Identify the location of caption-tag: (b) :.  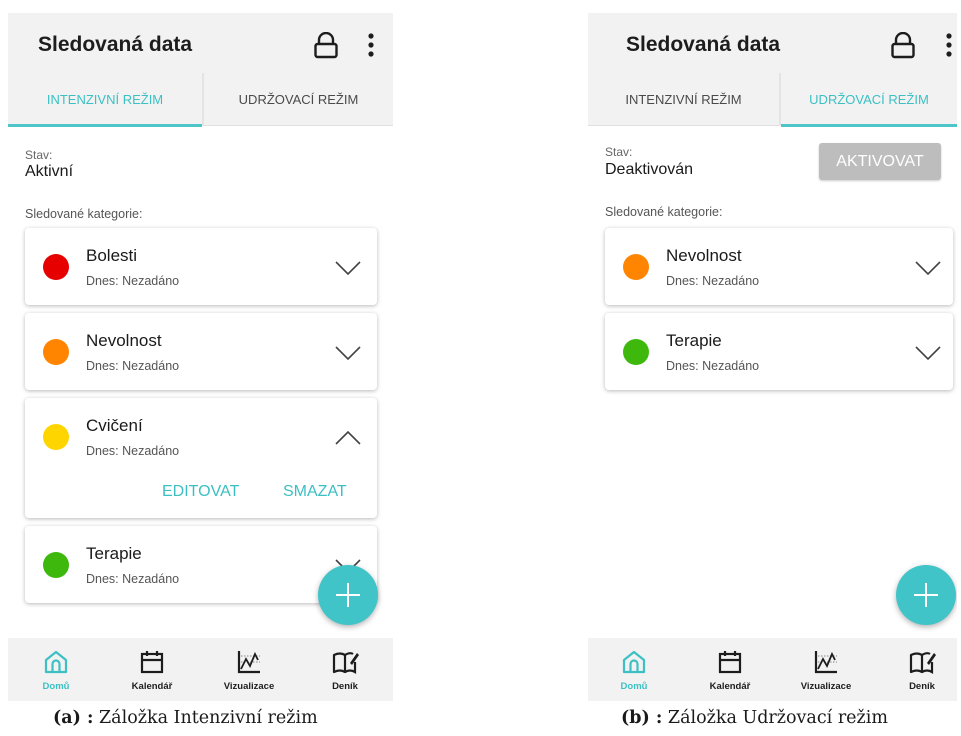
(642, 718).